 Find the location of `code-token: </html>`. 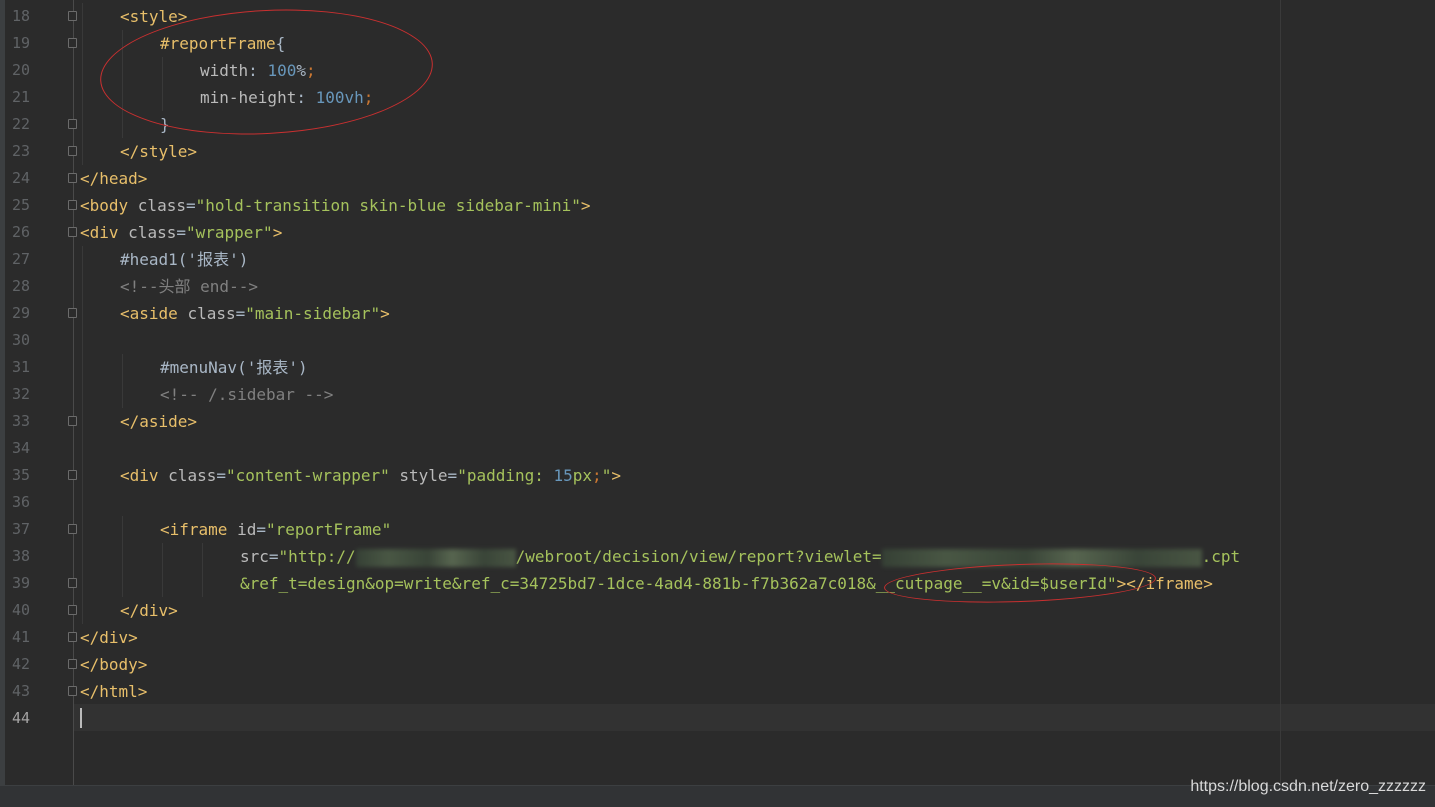

code-token: </html> is located at coordinates (114, 691).